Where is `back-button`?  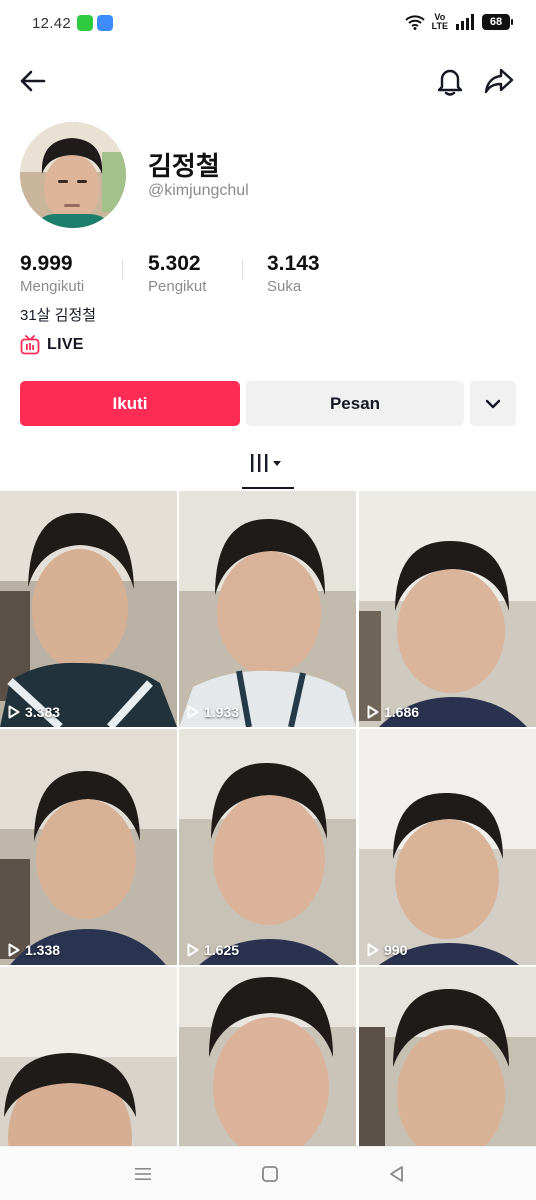 back-button is located at coordinates (32, 81).